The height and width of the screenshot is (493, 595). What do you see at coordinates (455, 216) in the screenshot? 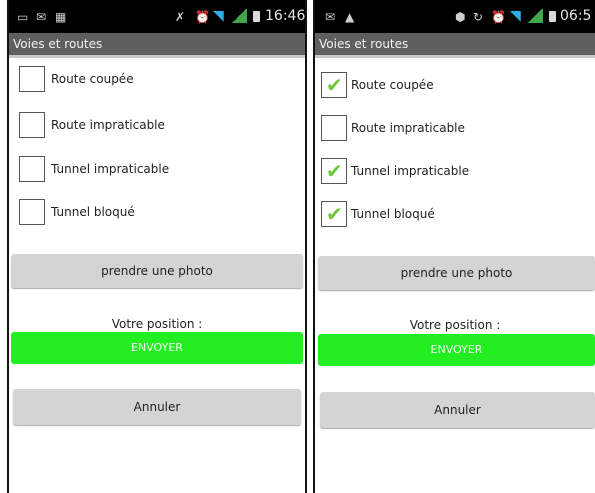
I see `checkbox-tunnel-bloque: ✔ Tunnel bloqué` at bounding box center [455, 216].